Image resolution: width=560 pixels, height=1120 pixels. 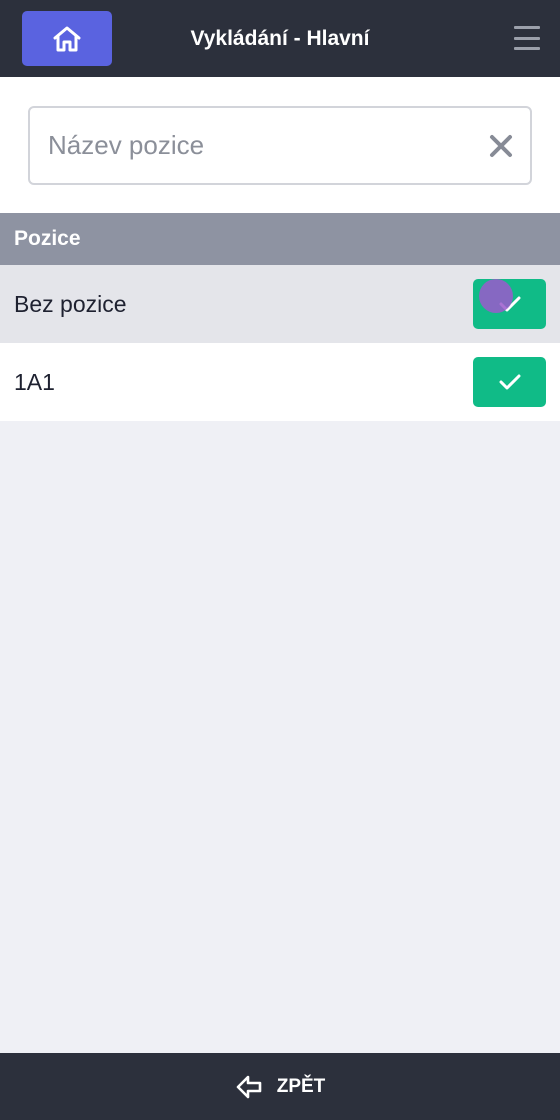 What do you see at coordinates (70, 303) in the screenshot?
I see `position-label: Bez pozice` at bounding box center [70, 303].